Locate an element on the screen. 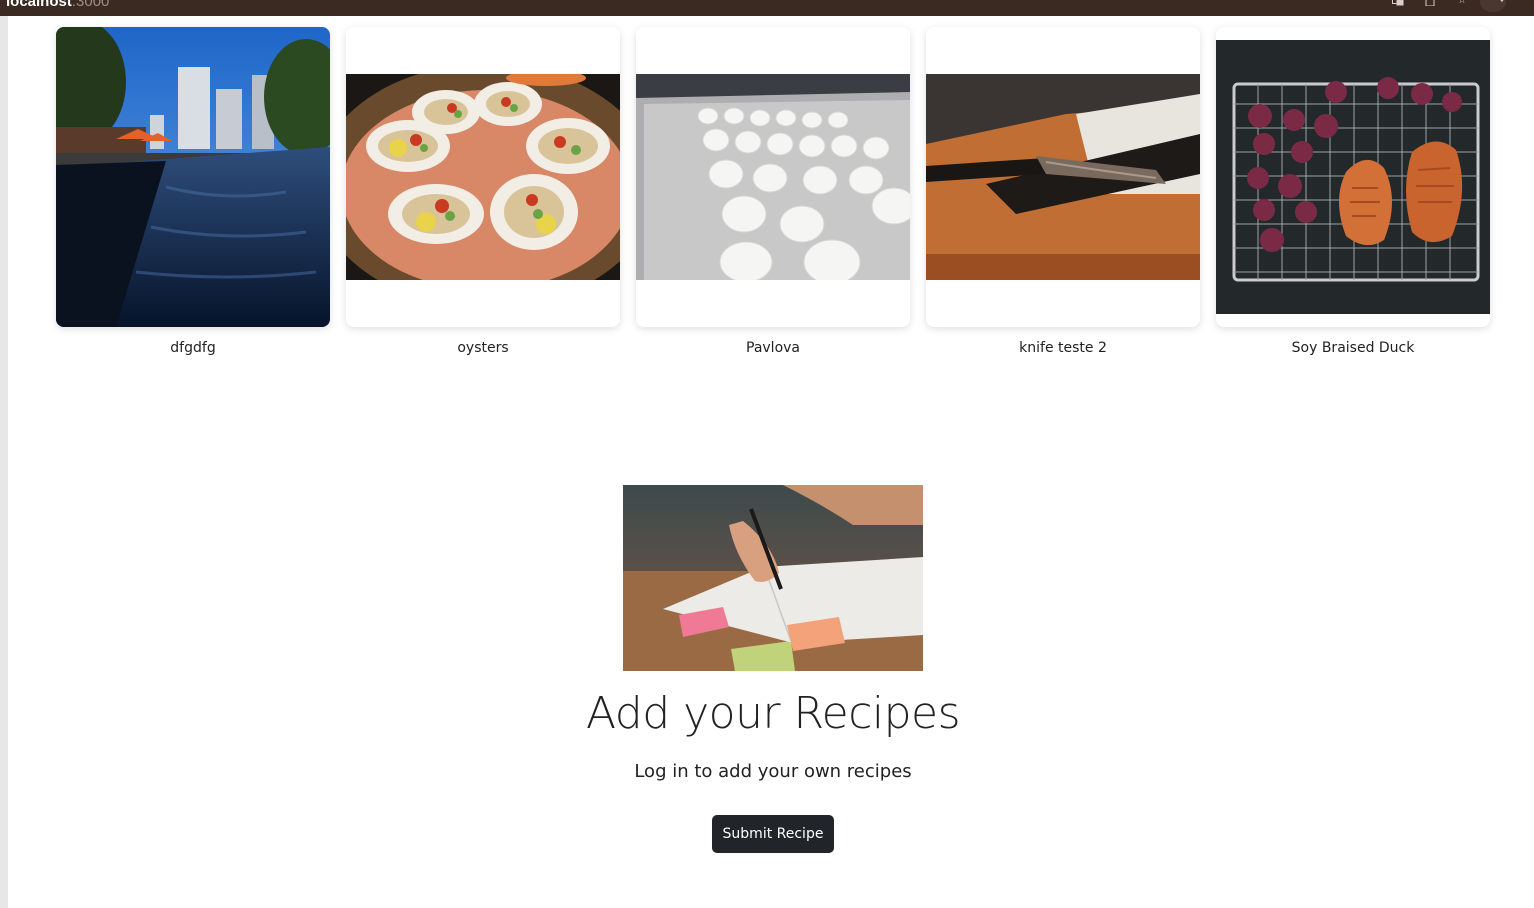  extensions-icon: ✦ is located at coordinates (1502, 3).